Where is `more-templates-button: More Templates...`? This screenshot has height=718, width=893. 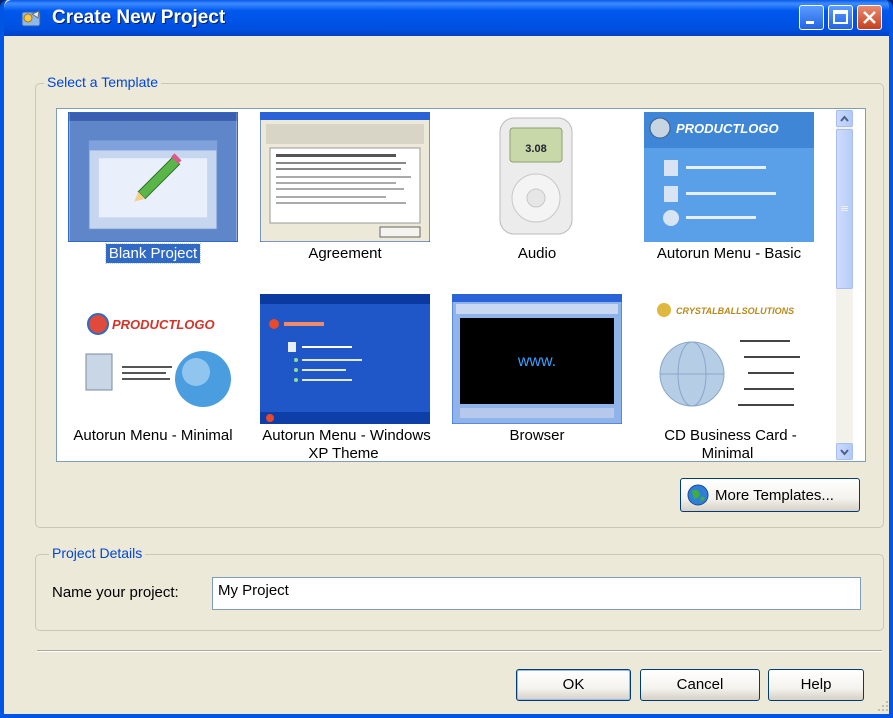
more-templates-button: More Templates... is located at coordinates (770, 495).